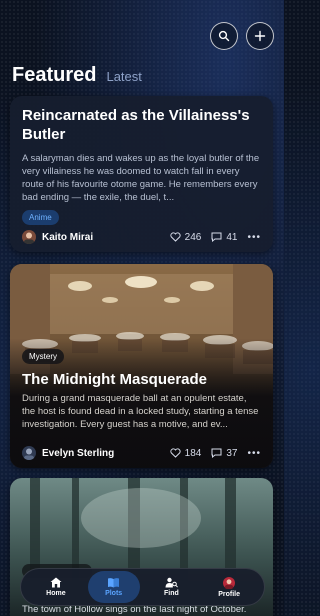 The height and width of the screenshot is (616, 320). Describe the element at coordinates (114, 593) in the screenshot. I see `nav-label: Plots` at that location.